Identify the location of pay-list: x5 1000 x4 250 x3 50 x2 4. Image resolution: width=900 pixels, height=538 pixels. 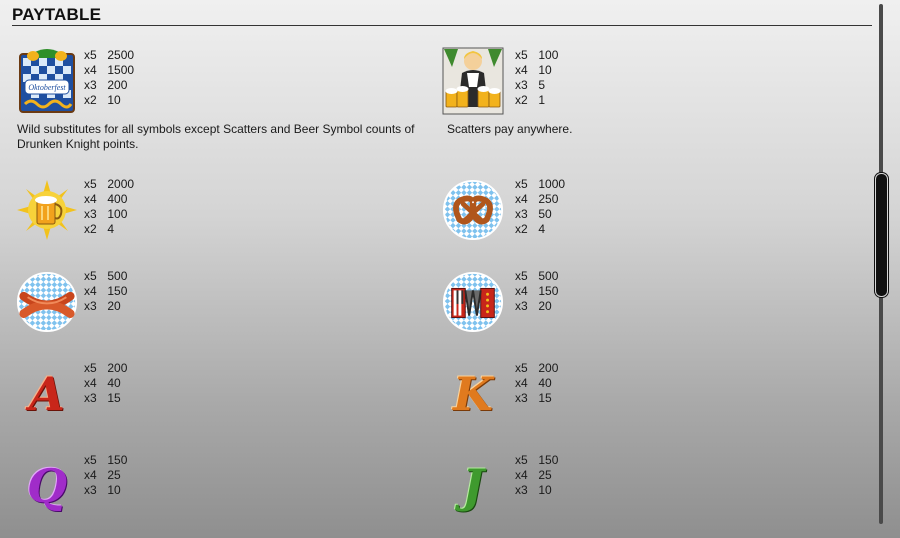
(540, 207).